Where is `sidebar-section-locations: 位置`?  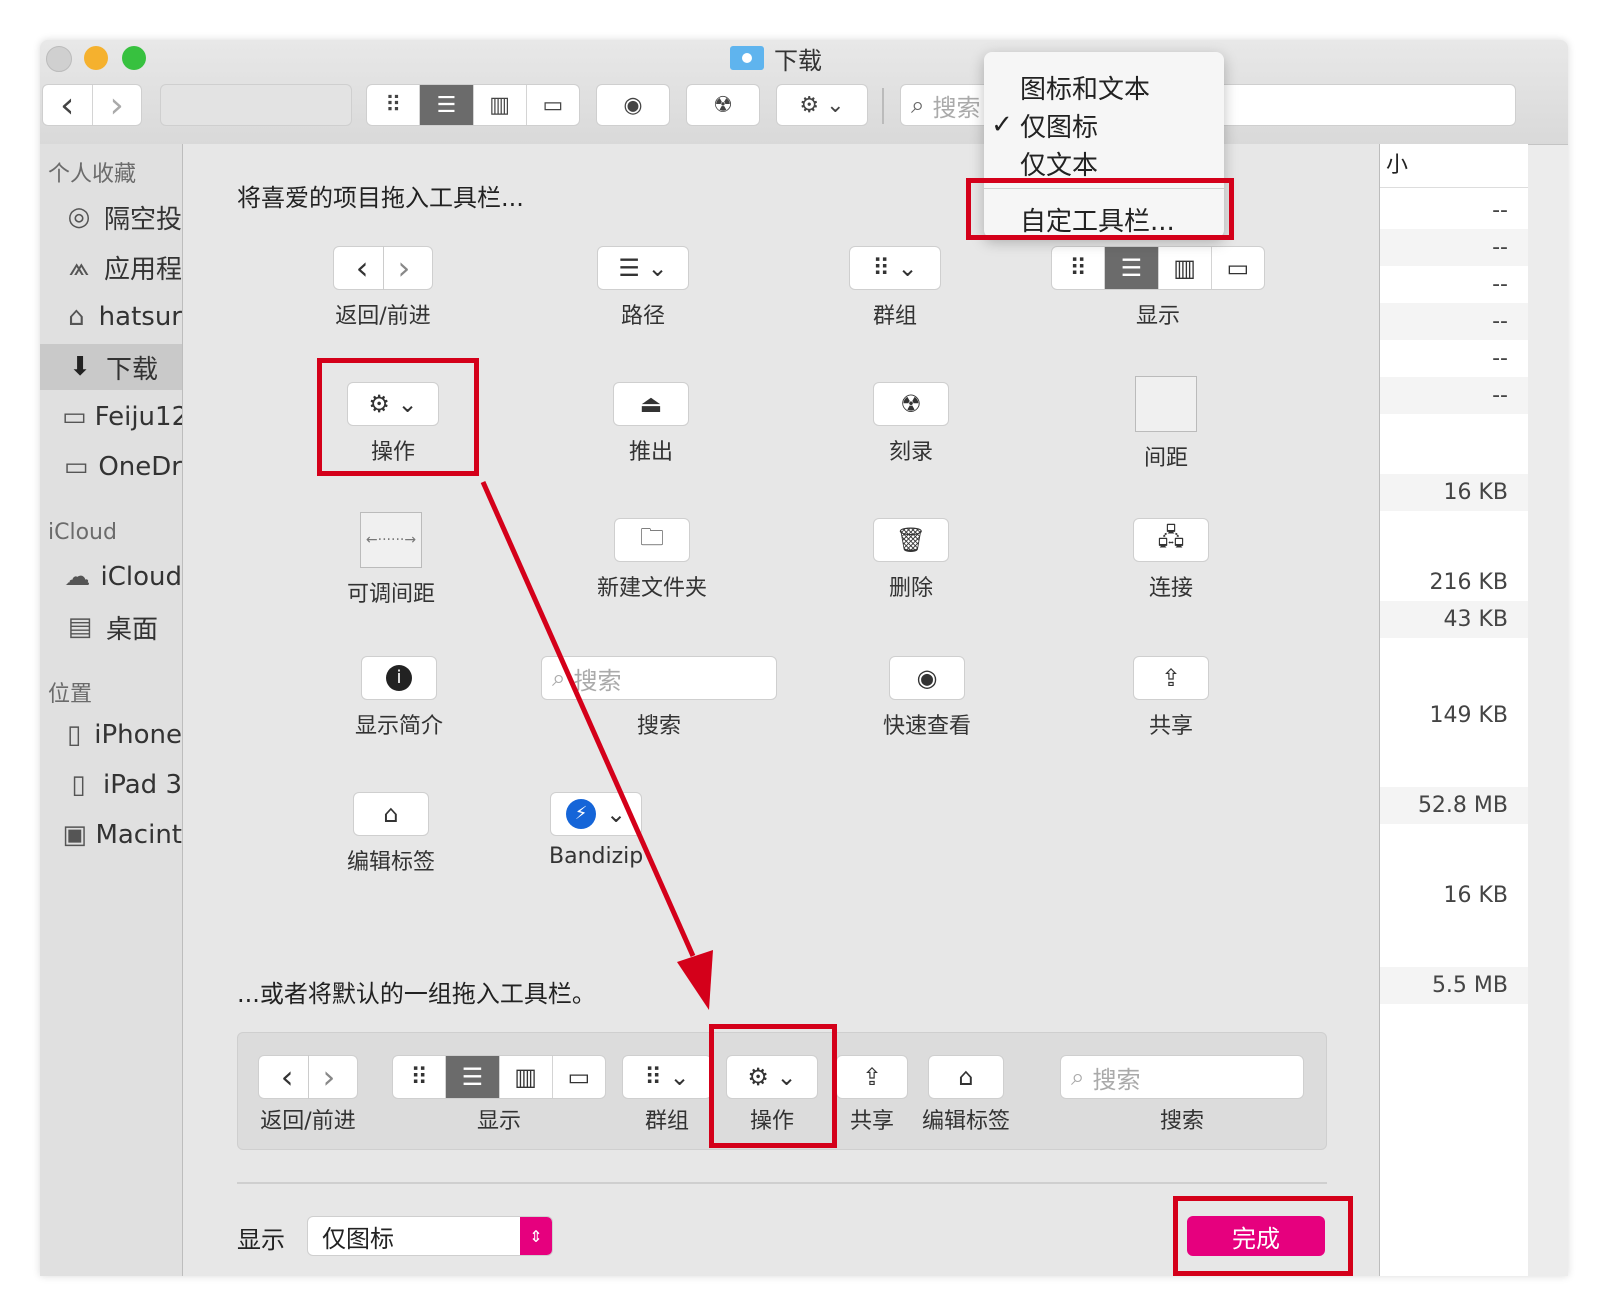 sidebar-section-locations: 位置 is located at coordinates (70, 694).